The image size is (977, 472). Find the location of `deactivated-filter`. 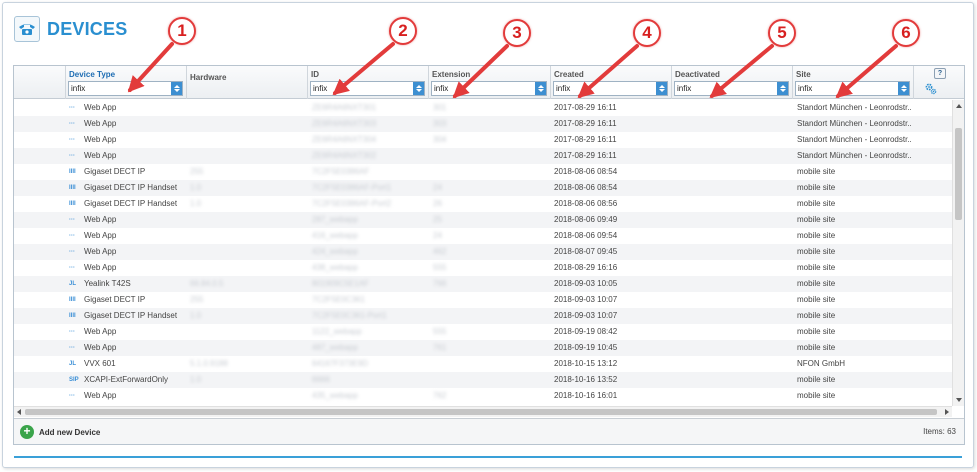

deactivated-filter is located at coordinates (731, 88).